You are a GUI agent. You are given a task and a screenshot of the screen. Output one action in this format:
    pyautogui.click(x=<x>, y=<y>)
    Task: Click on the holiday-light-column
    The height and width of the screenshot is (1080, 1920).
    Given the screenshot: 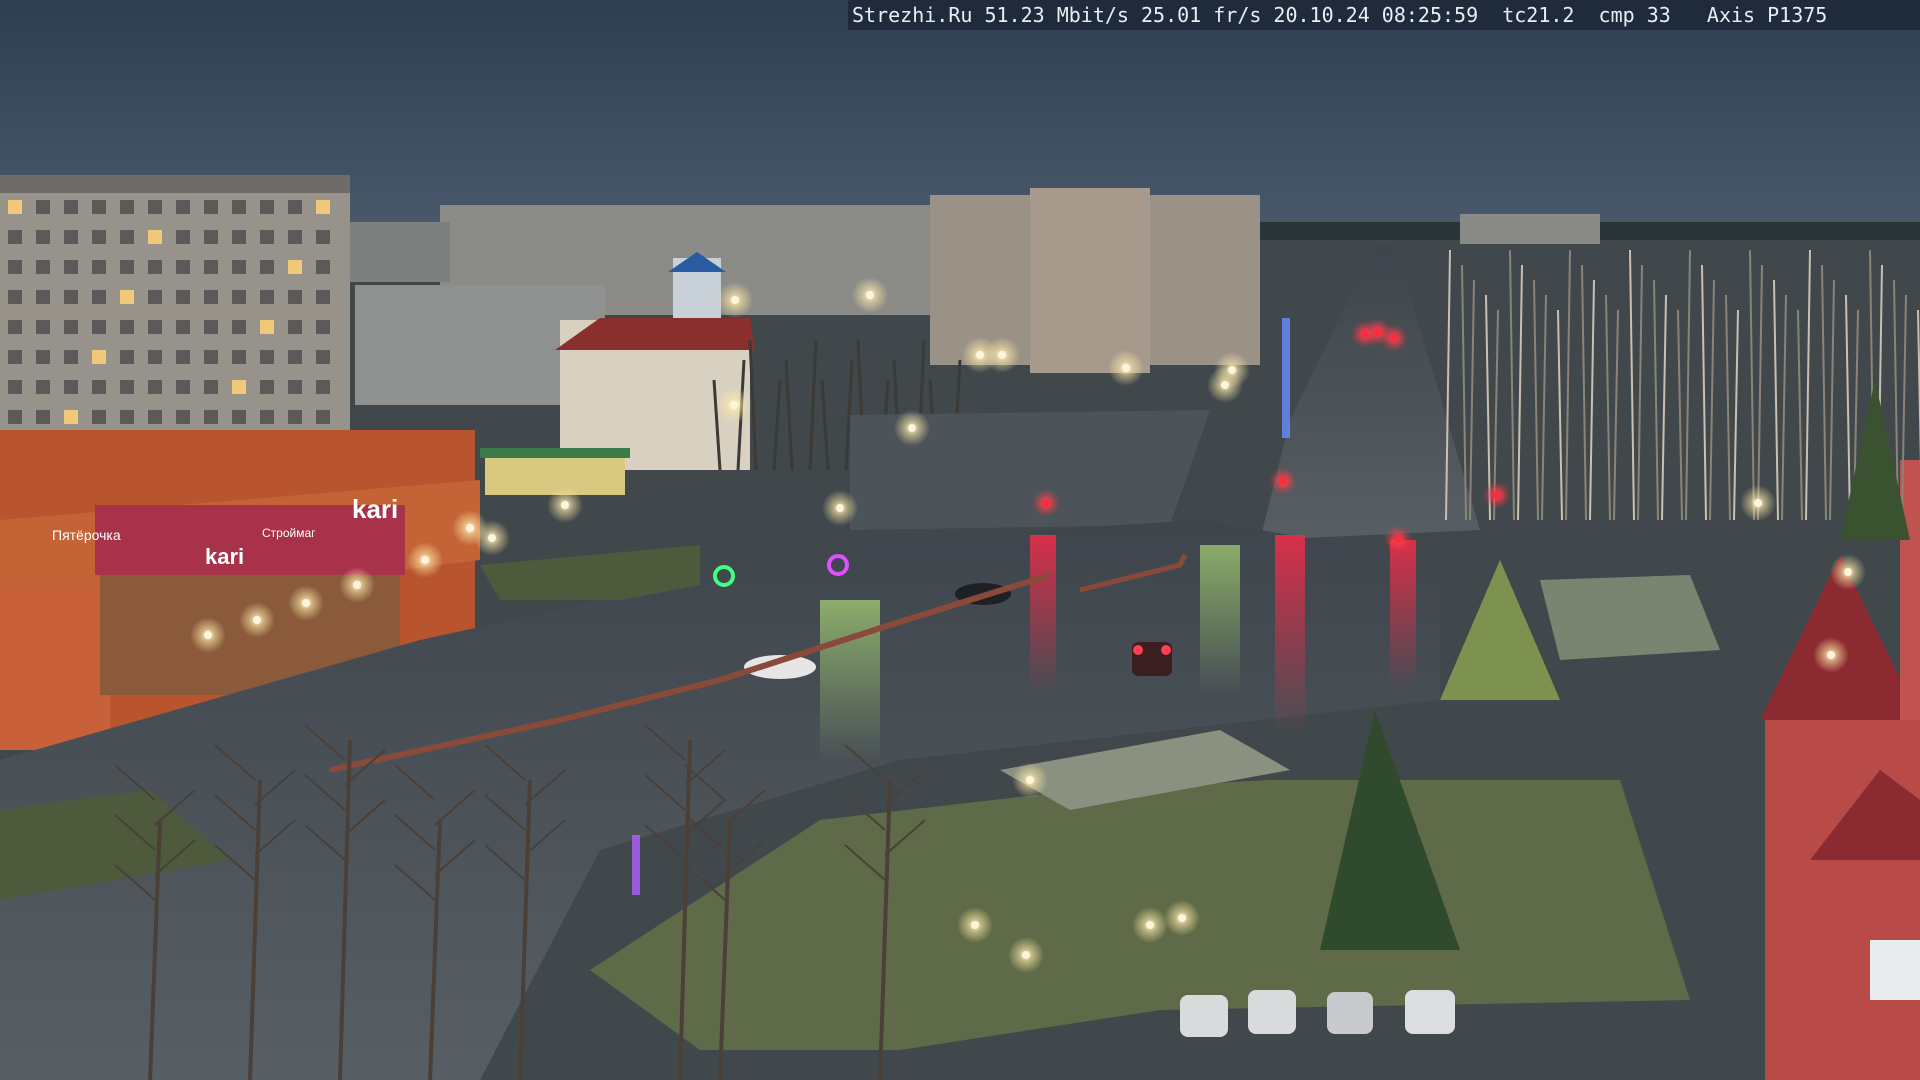 What is the action you would take?
    pyautogui.click(x=1286, y=378)
    